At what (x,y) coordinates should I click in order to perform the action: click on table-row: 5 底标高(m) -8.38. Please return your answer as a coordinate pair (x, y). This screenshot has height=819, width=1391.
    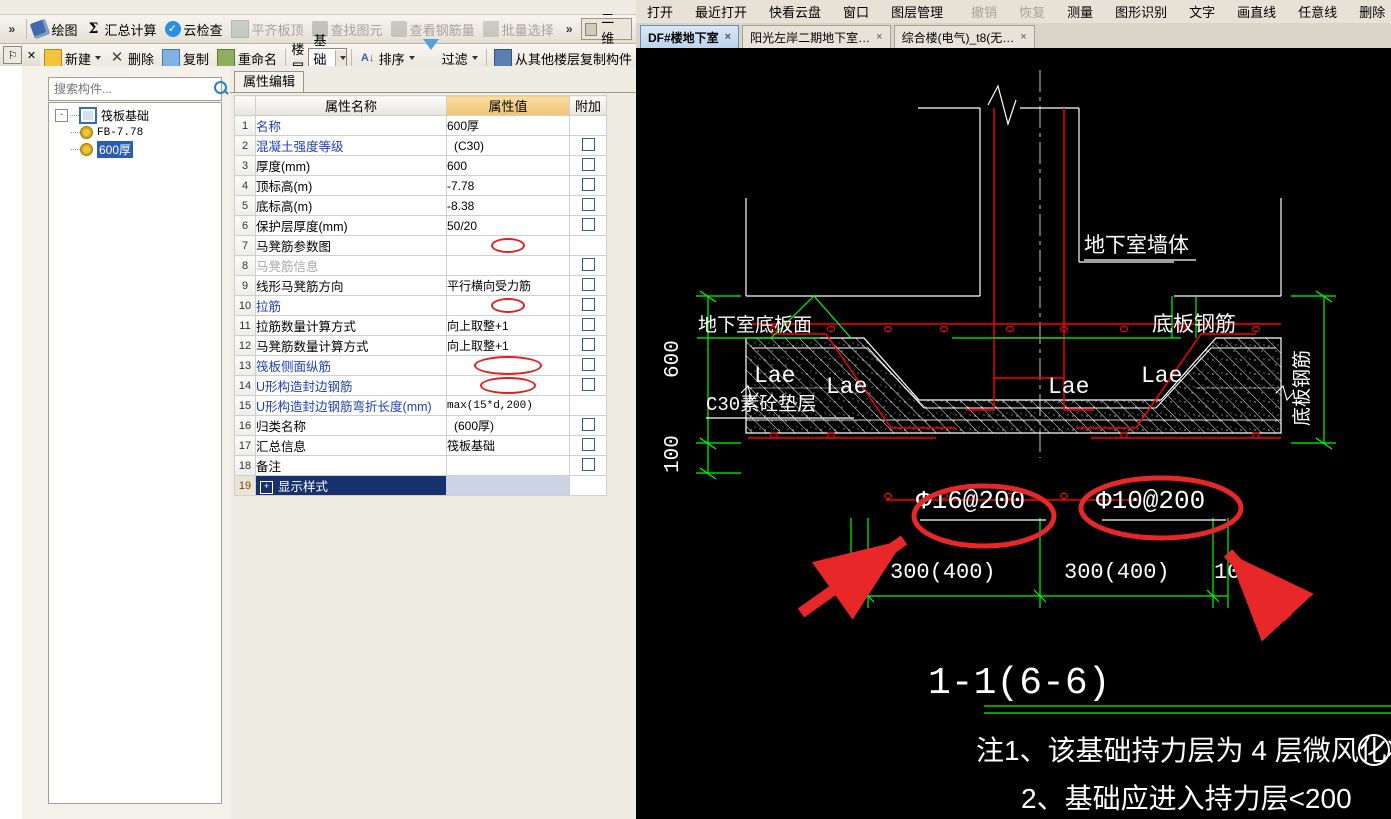
    Looking at the image, I should click on (420, 205).